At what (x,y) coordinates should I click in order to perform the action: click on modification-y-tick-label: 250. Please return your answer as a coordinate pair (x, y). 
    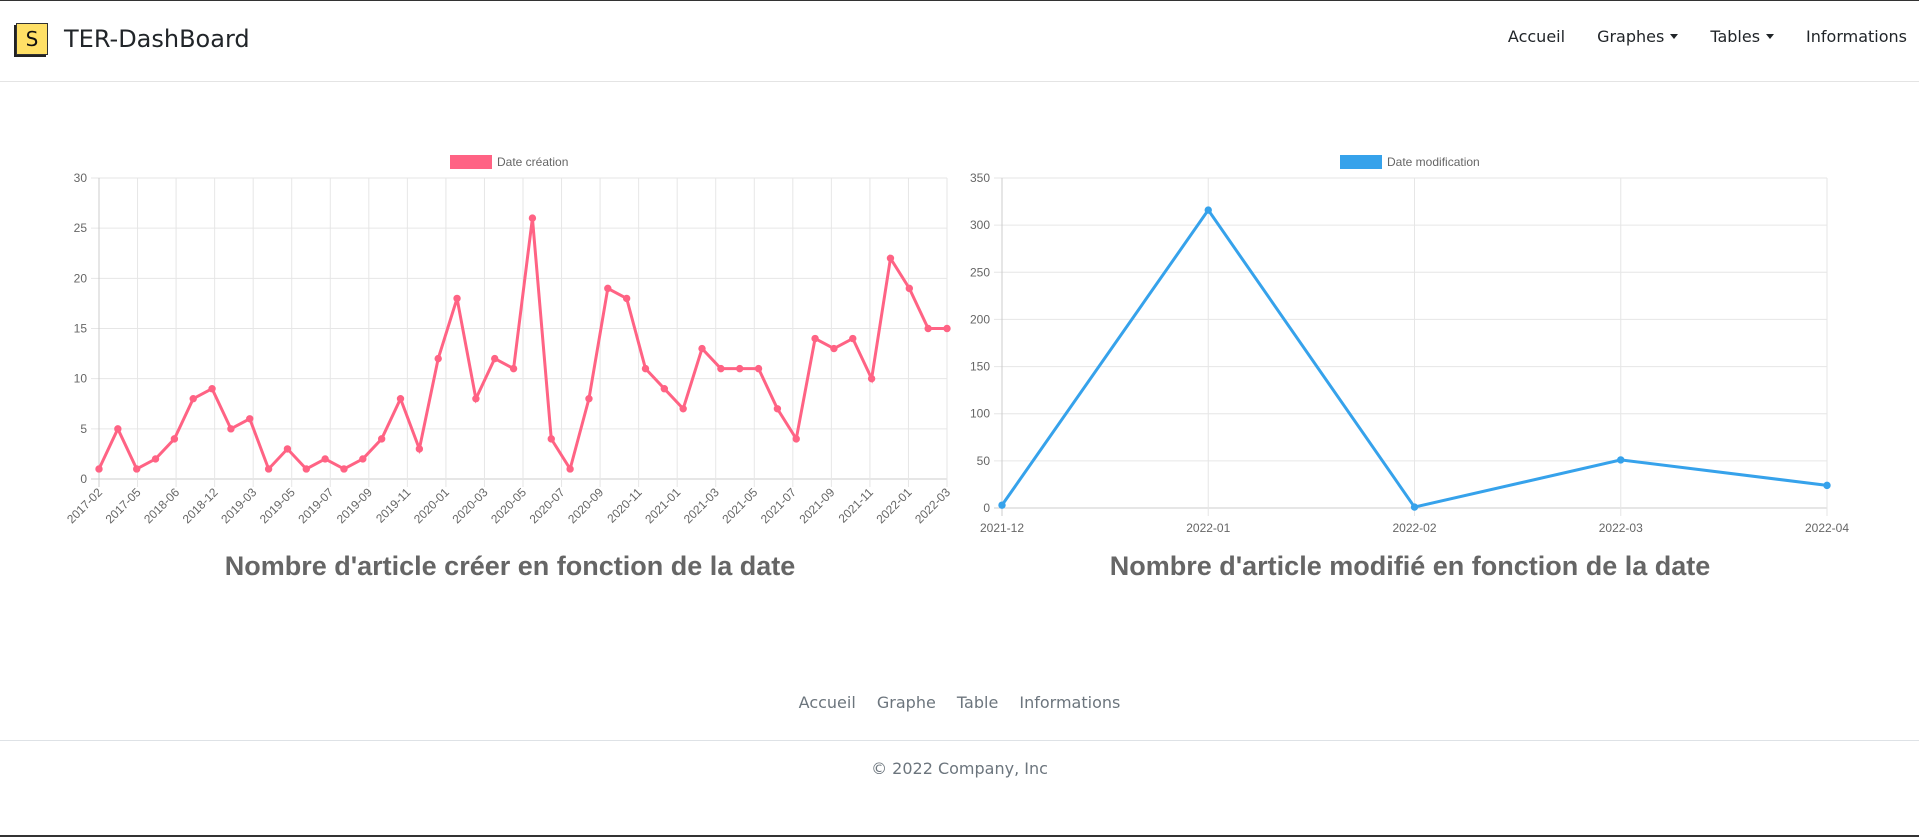
    Looking at the image, I should click on (980, 272).